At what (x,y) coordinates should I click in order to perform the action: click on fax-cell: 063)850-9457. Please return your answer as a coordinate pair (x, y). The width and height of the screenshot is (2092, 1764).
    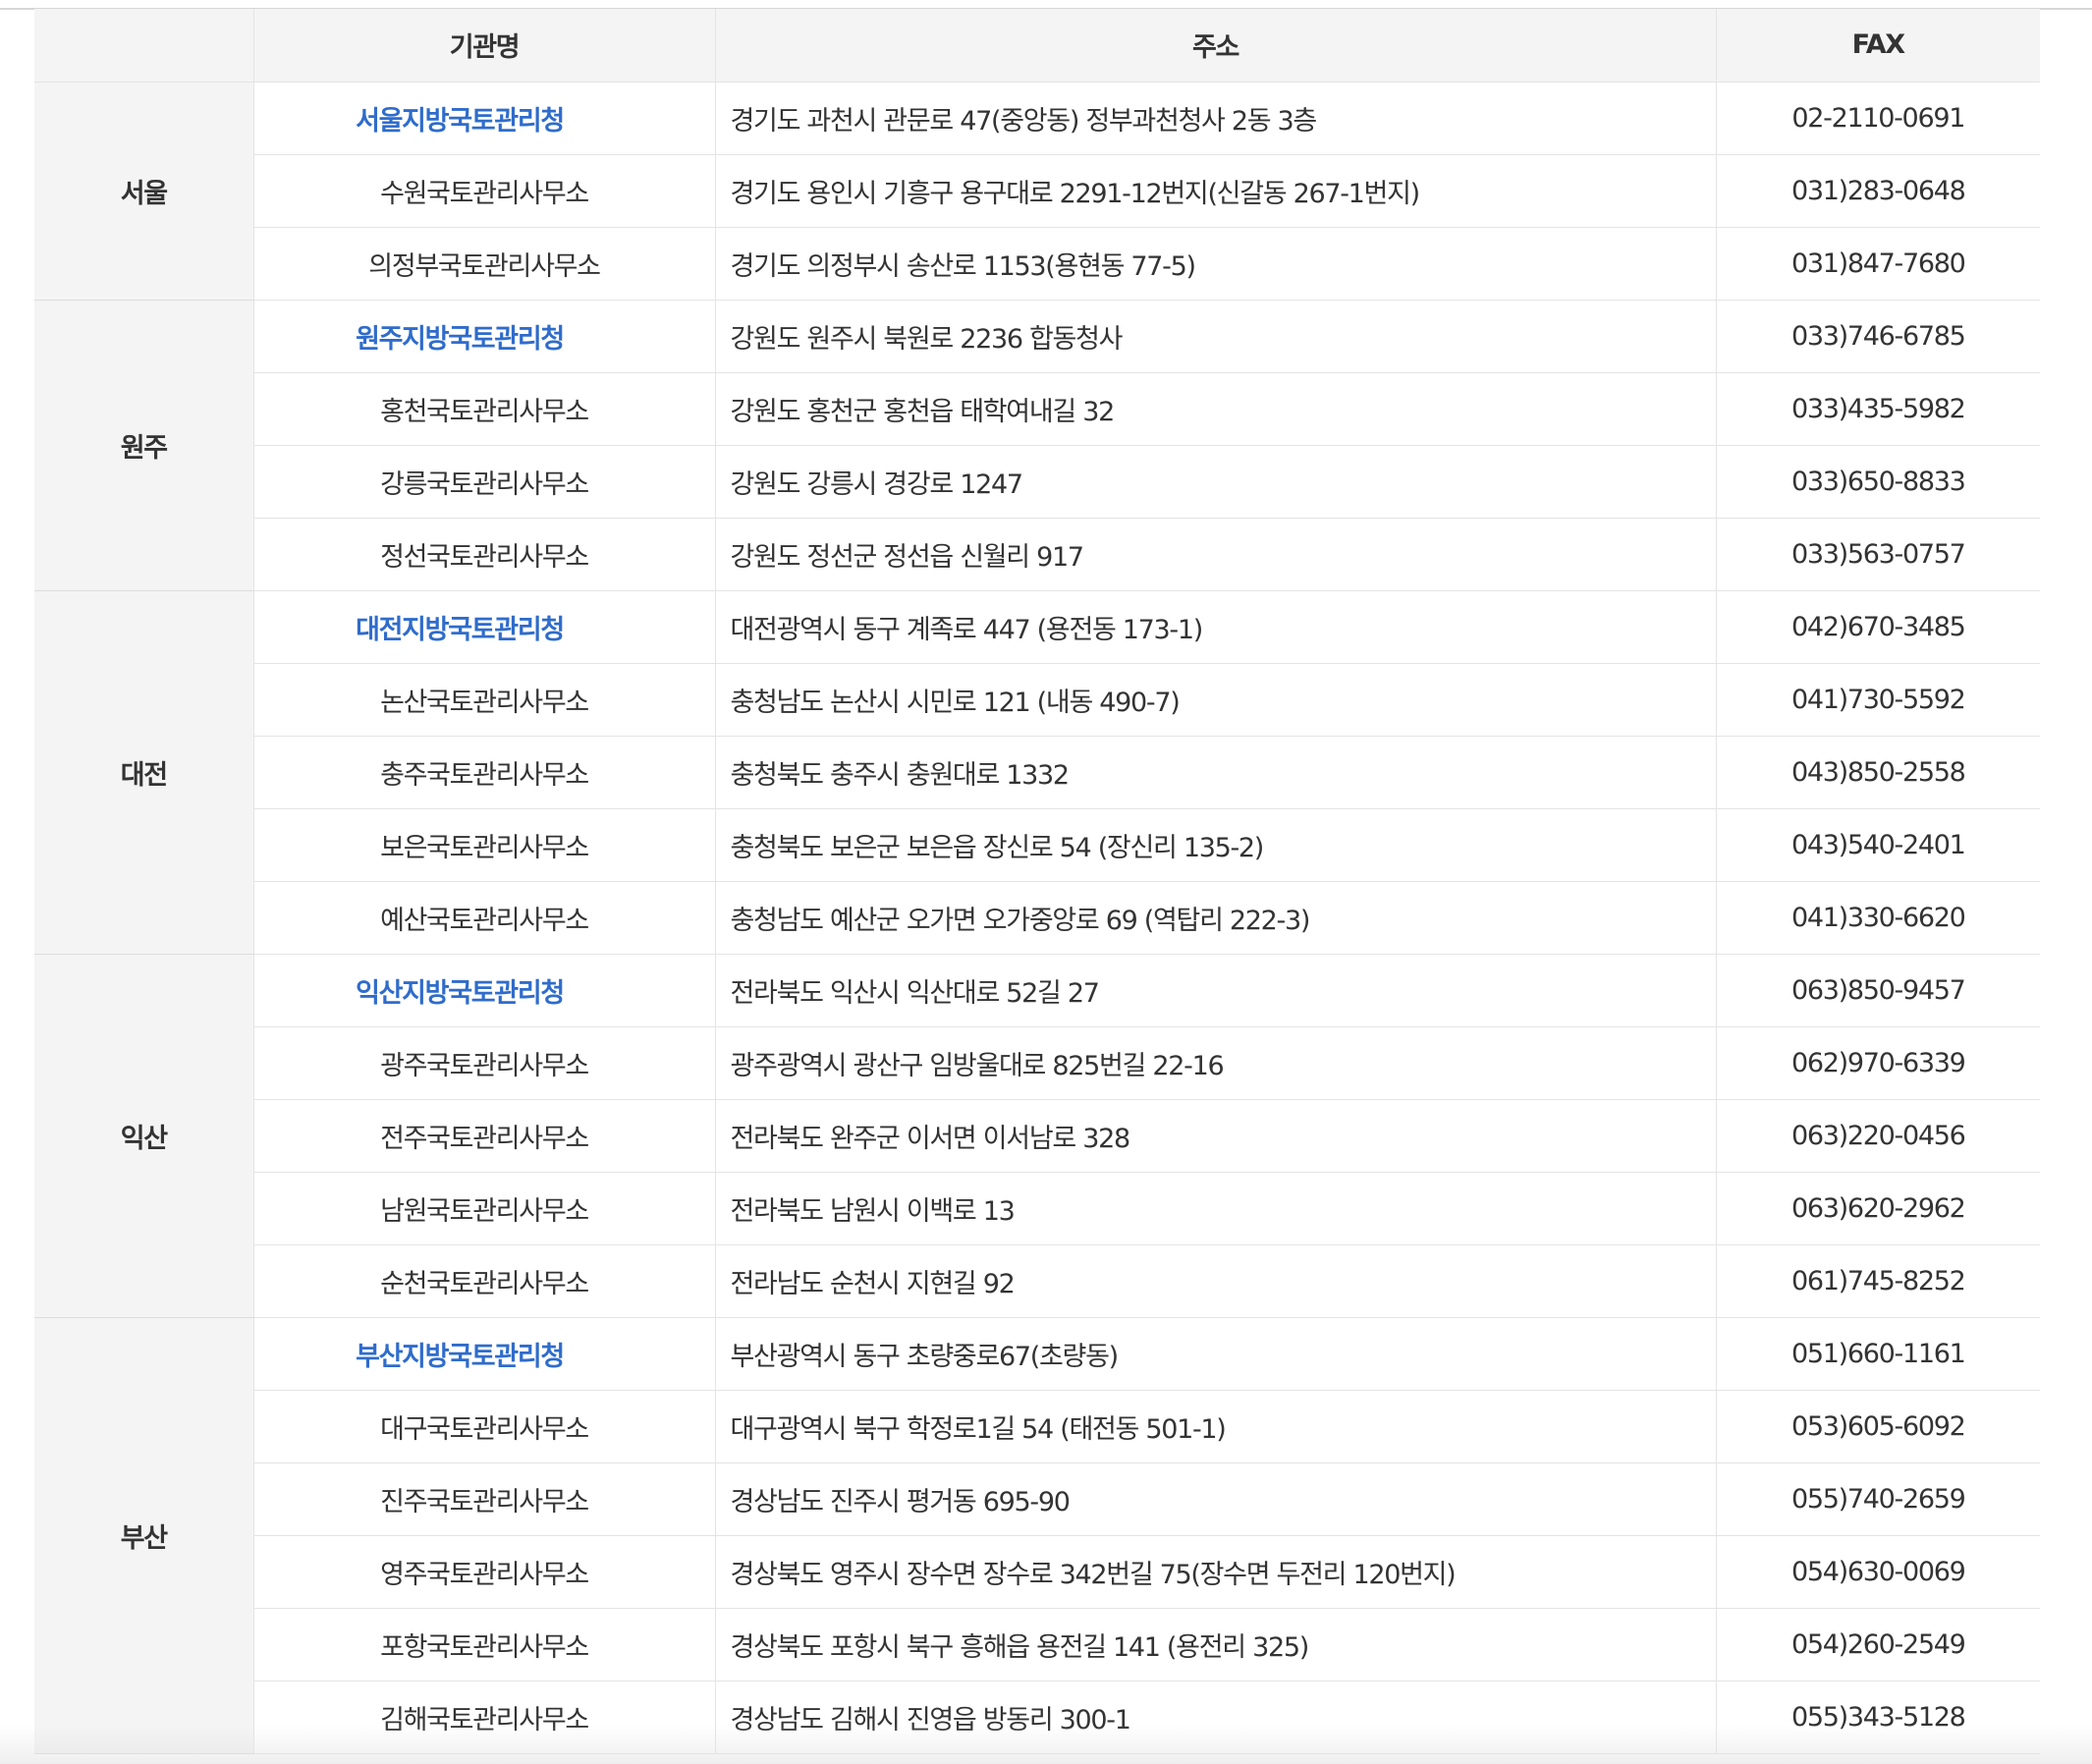
    Looking at the image, I should click on (1878, 991).